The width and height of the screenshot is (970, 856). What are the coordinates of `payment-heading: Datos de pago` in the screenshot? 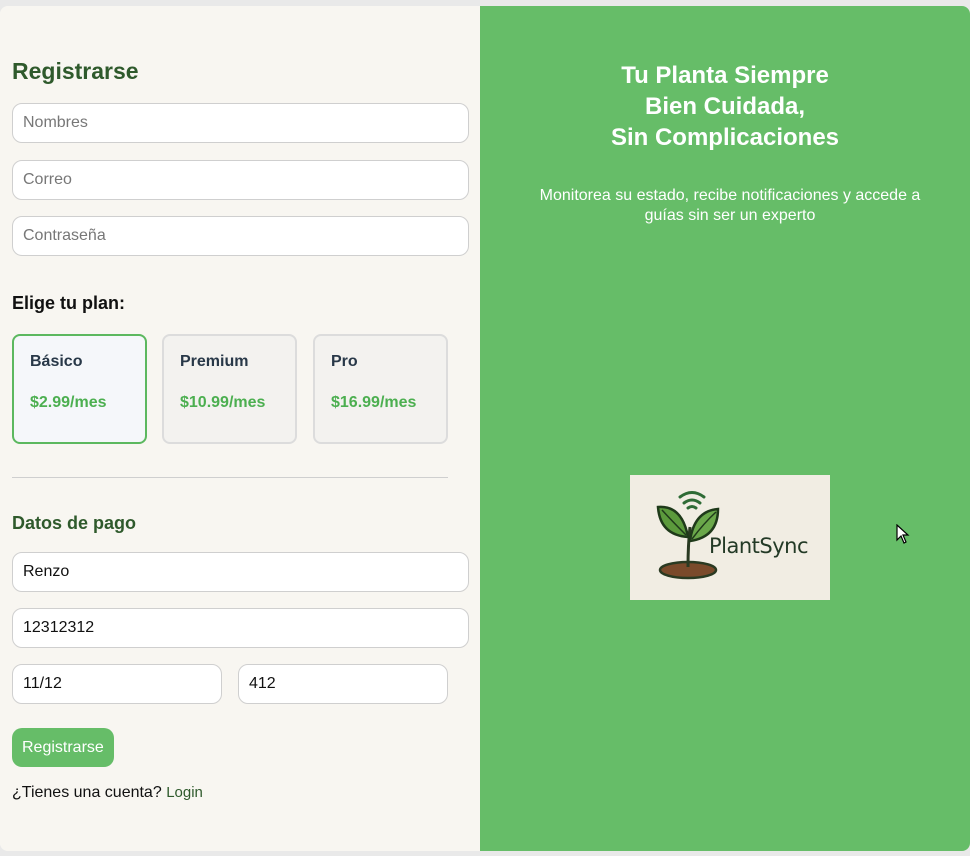 It's located at (74, 523).